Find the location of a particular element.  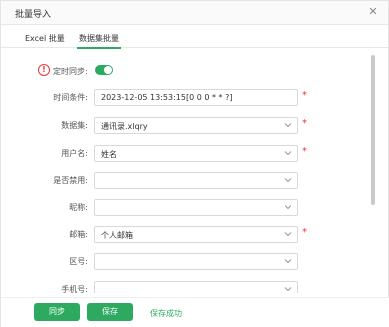

dataset-label: 数据集: is located at coordinates (74, 125).